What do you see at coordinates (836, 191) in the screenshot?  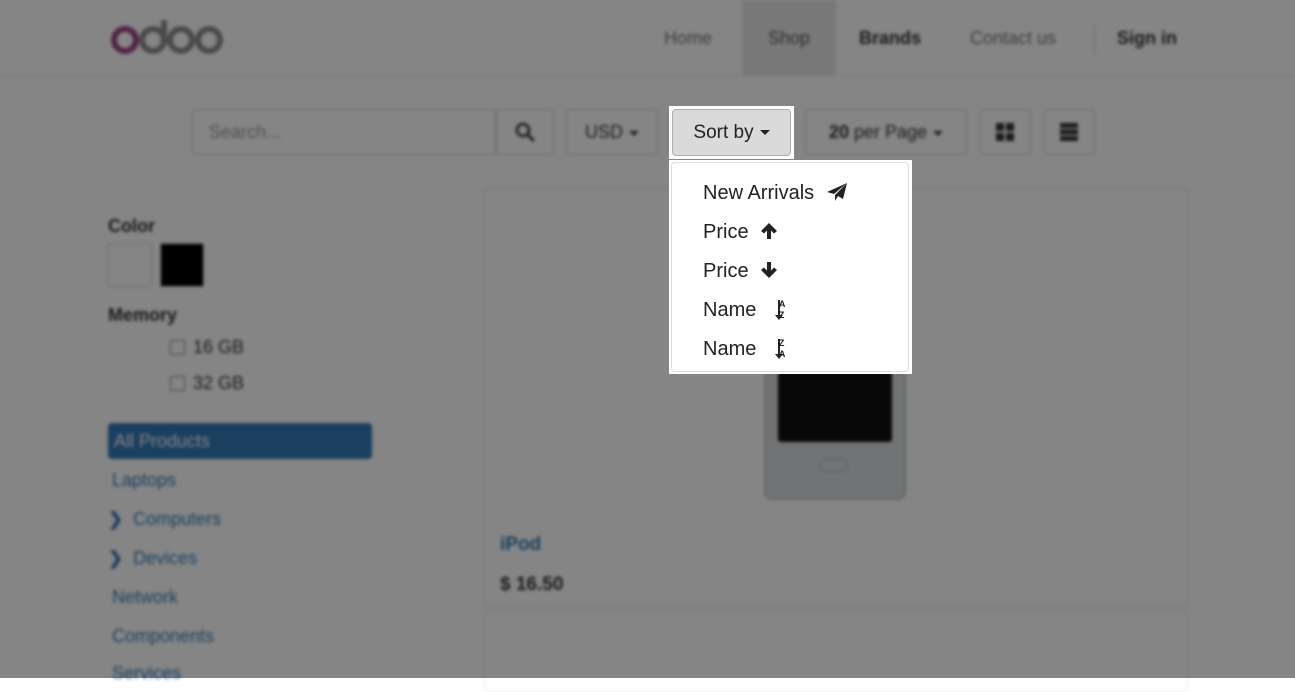 I see `paper-plane-icon` at bounding box center [836, 191].